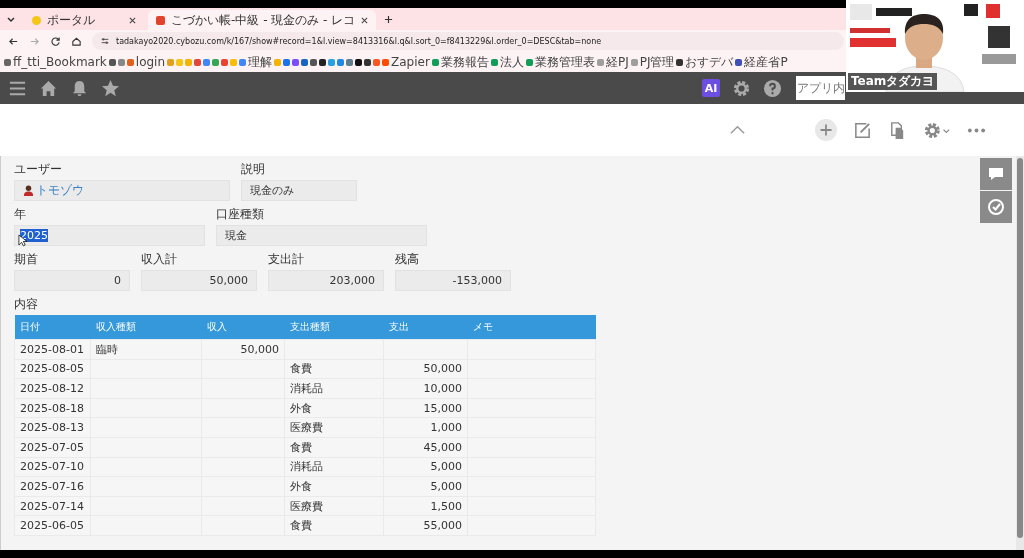 The image size is (1024, 558). I want to click on comment-icon, so click(996, 174).